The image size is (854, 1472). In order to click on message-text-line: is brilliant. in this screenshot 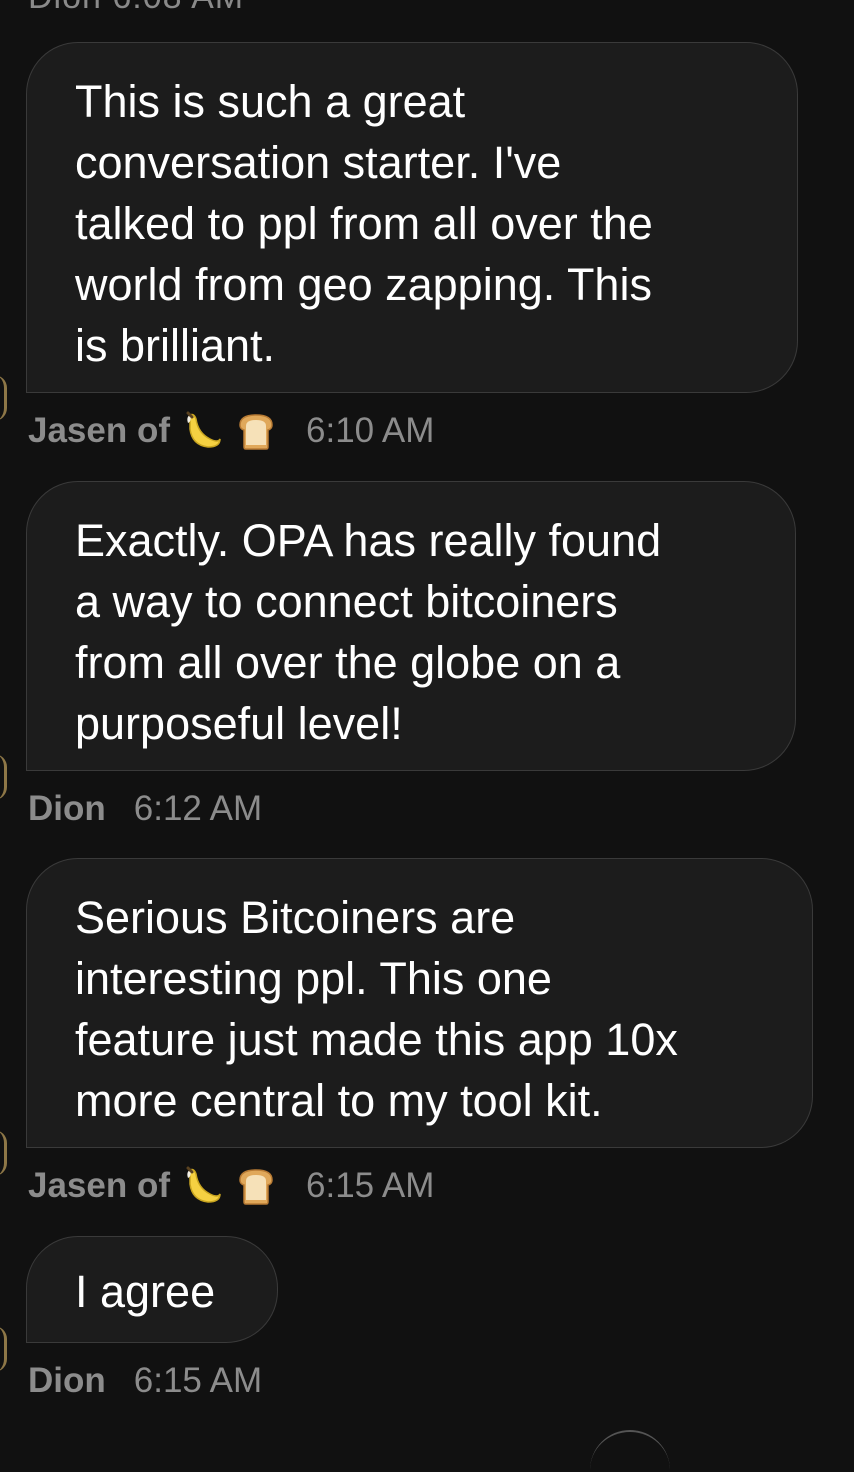, I will do `click(175, 345)`.